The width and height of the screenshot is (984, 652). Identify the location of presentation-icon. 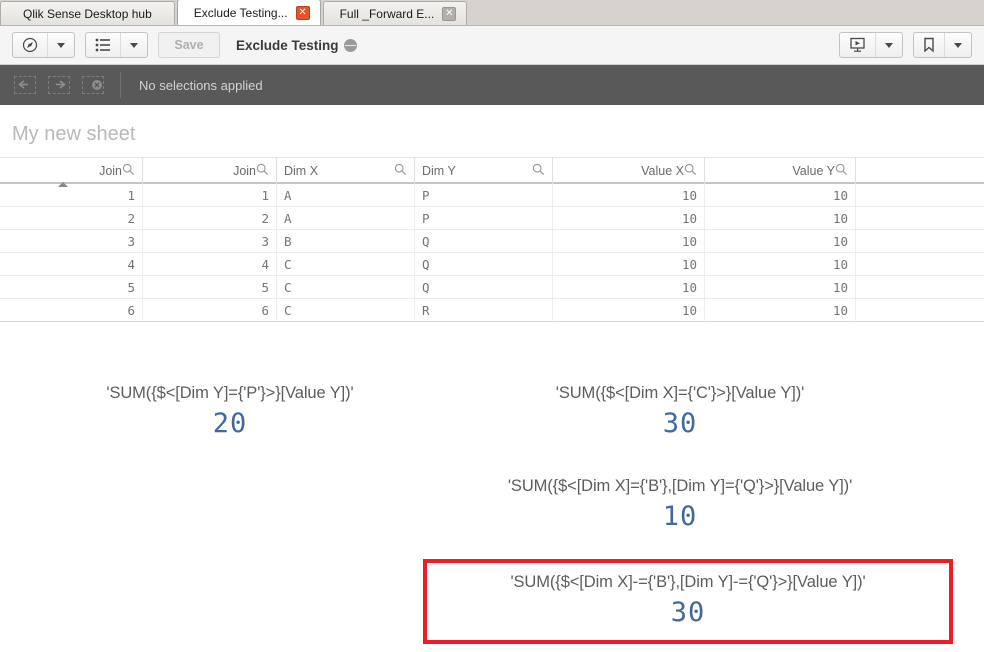
(857, 45).